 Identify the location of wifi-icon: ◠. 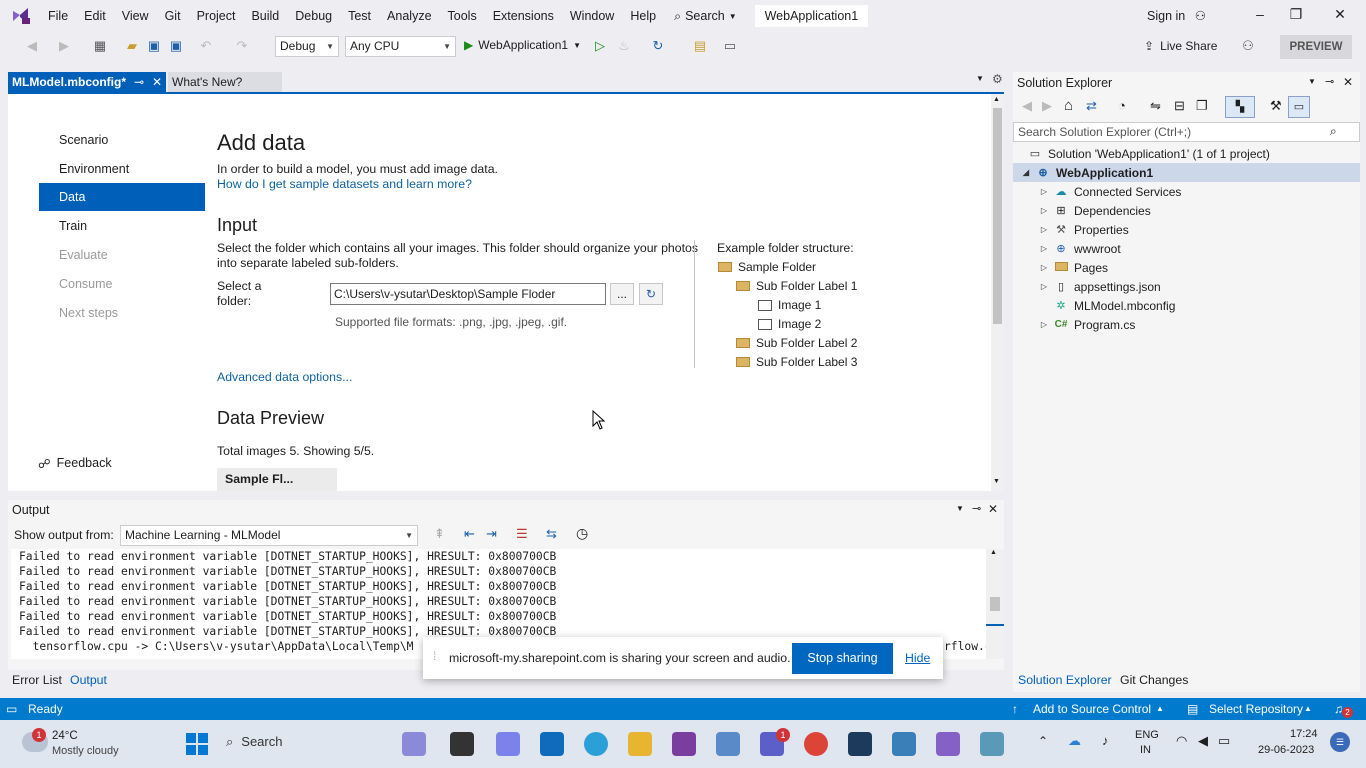
(1181, 741).